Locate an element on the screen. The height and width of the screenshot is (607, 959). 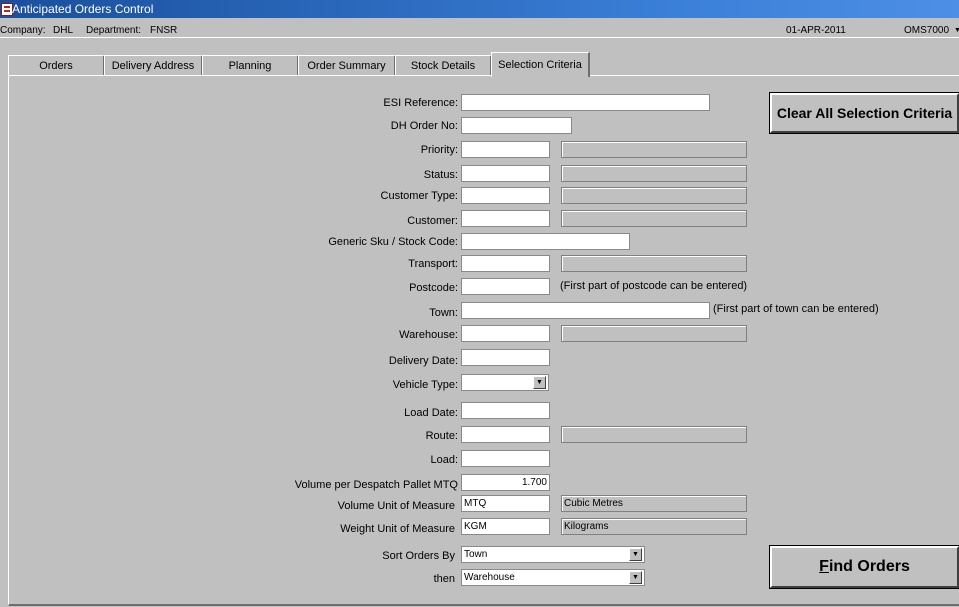
delivery-date-input is located at coordinates (505, 357).